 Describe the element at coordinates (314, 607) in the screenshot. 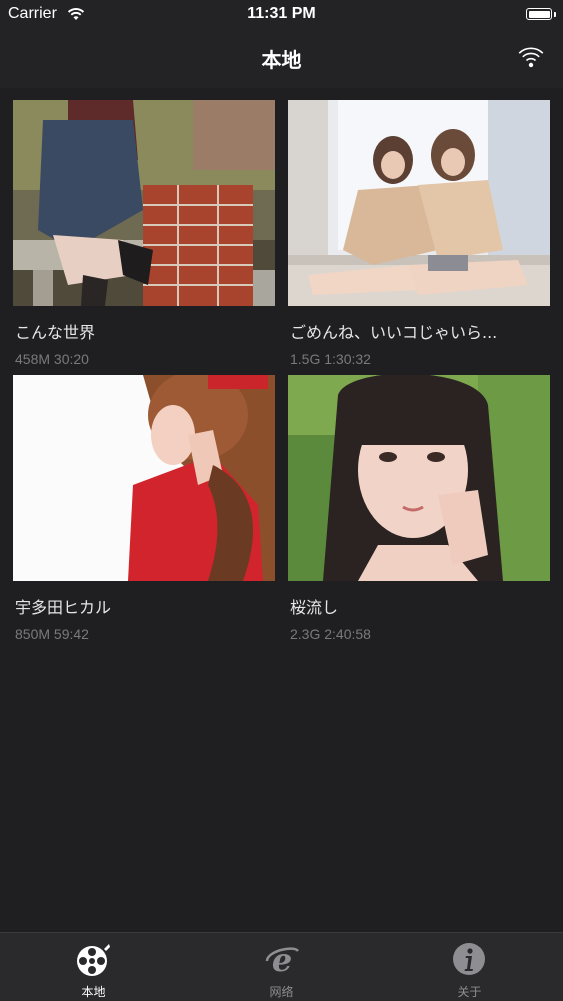

I see `video-title: 桜流し` at that location.